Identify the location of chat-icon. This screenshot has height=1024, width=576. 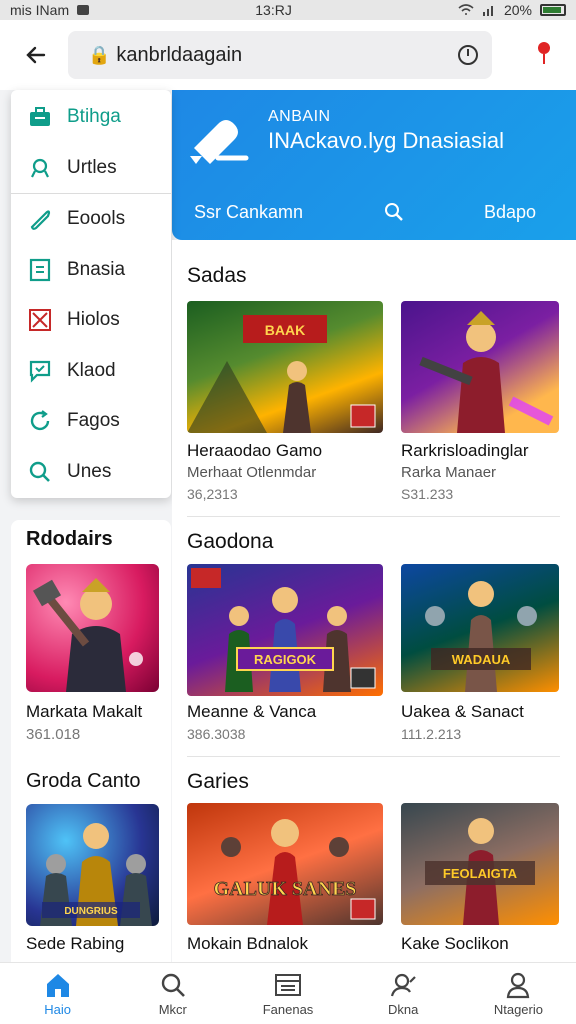
(40, 371).